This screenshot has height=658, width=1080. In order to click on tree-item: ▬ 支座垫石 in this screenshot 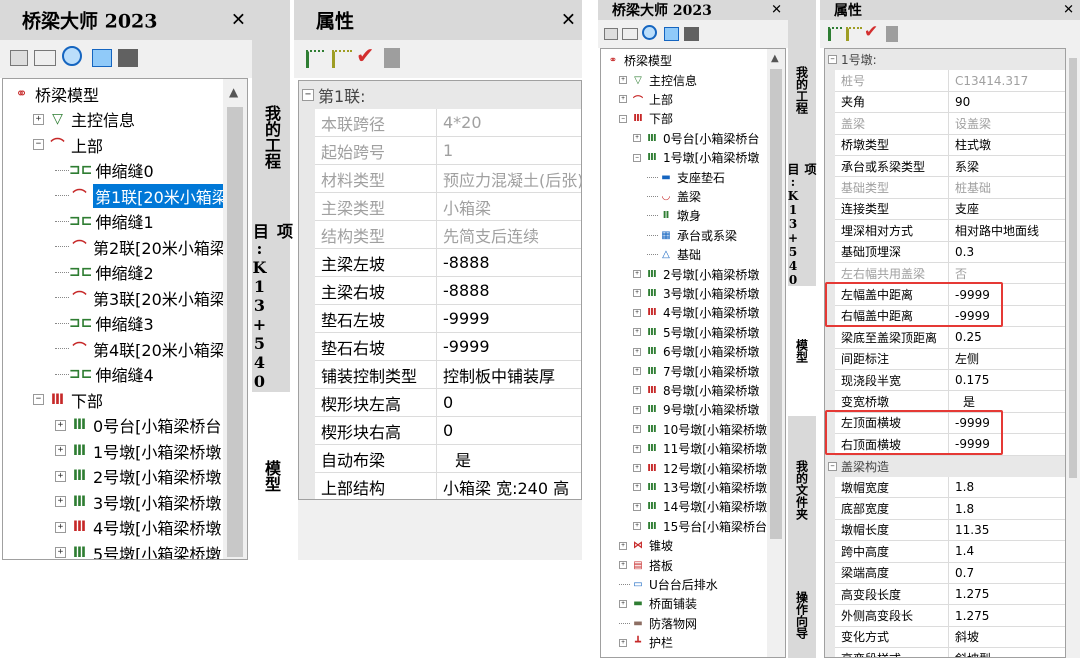, I will do `click(686, 176)`.